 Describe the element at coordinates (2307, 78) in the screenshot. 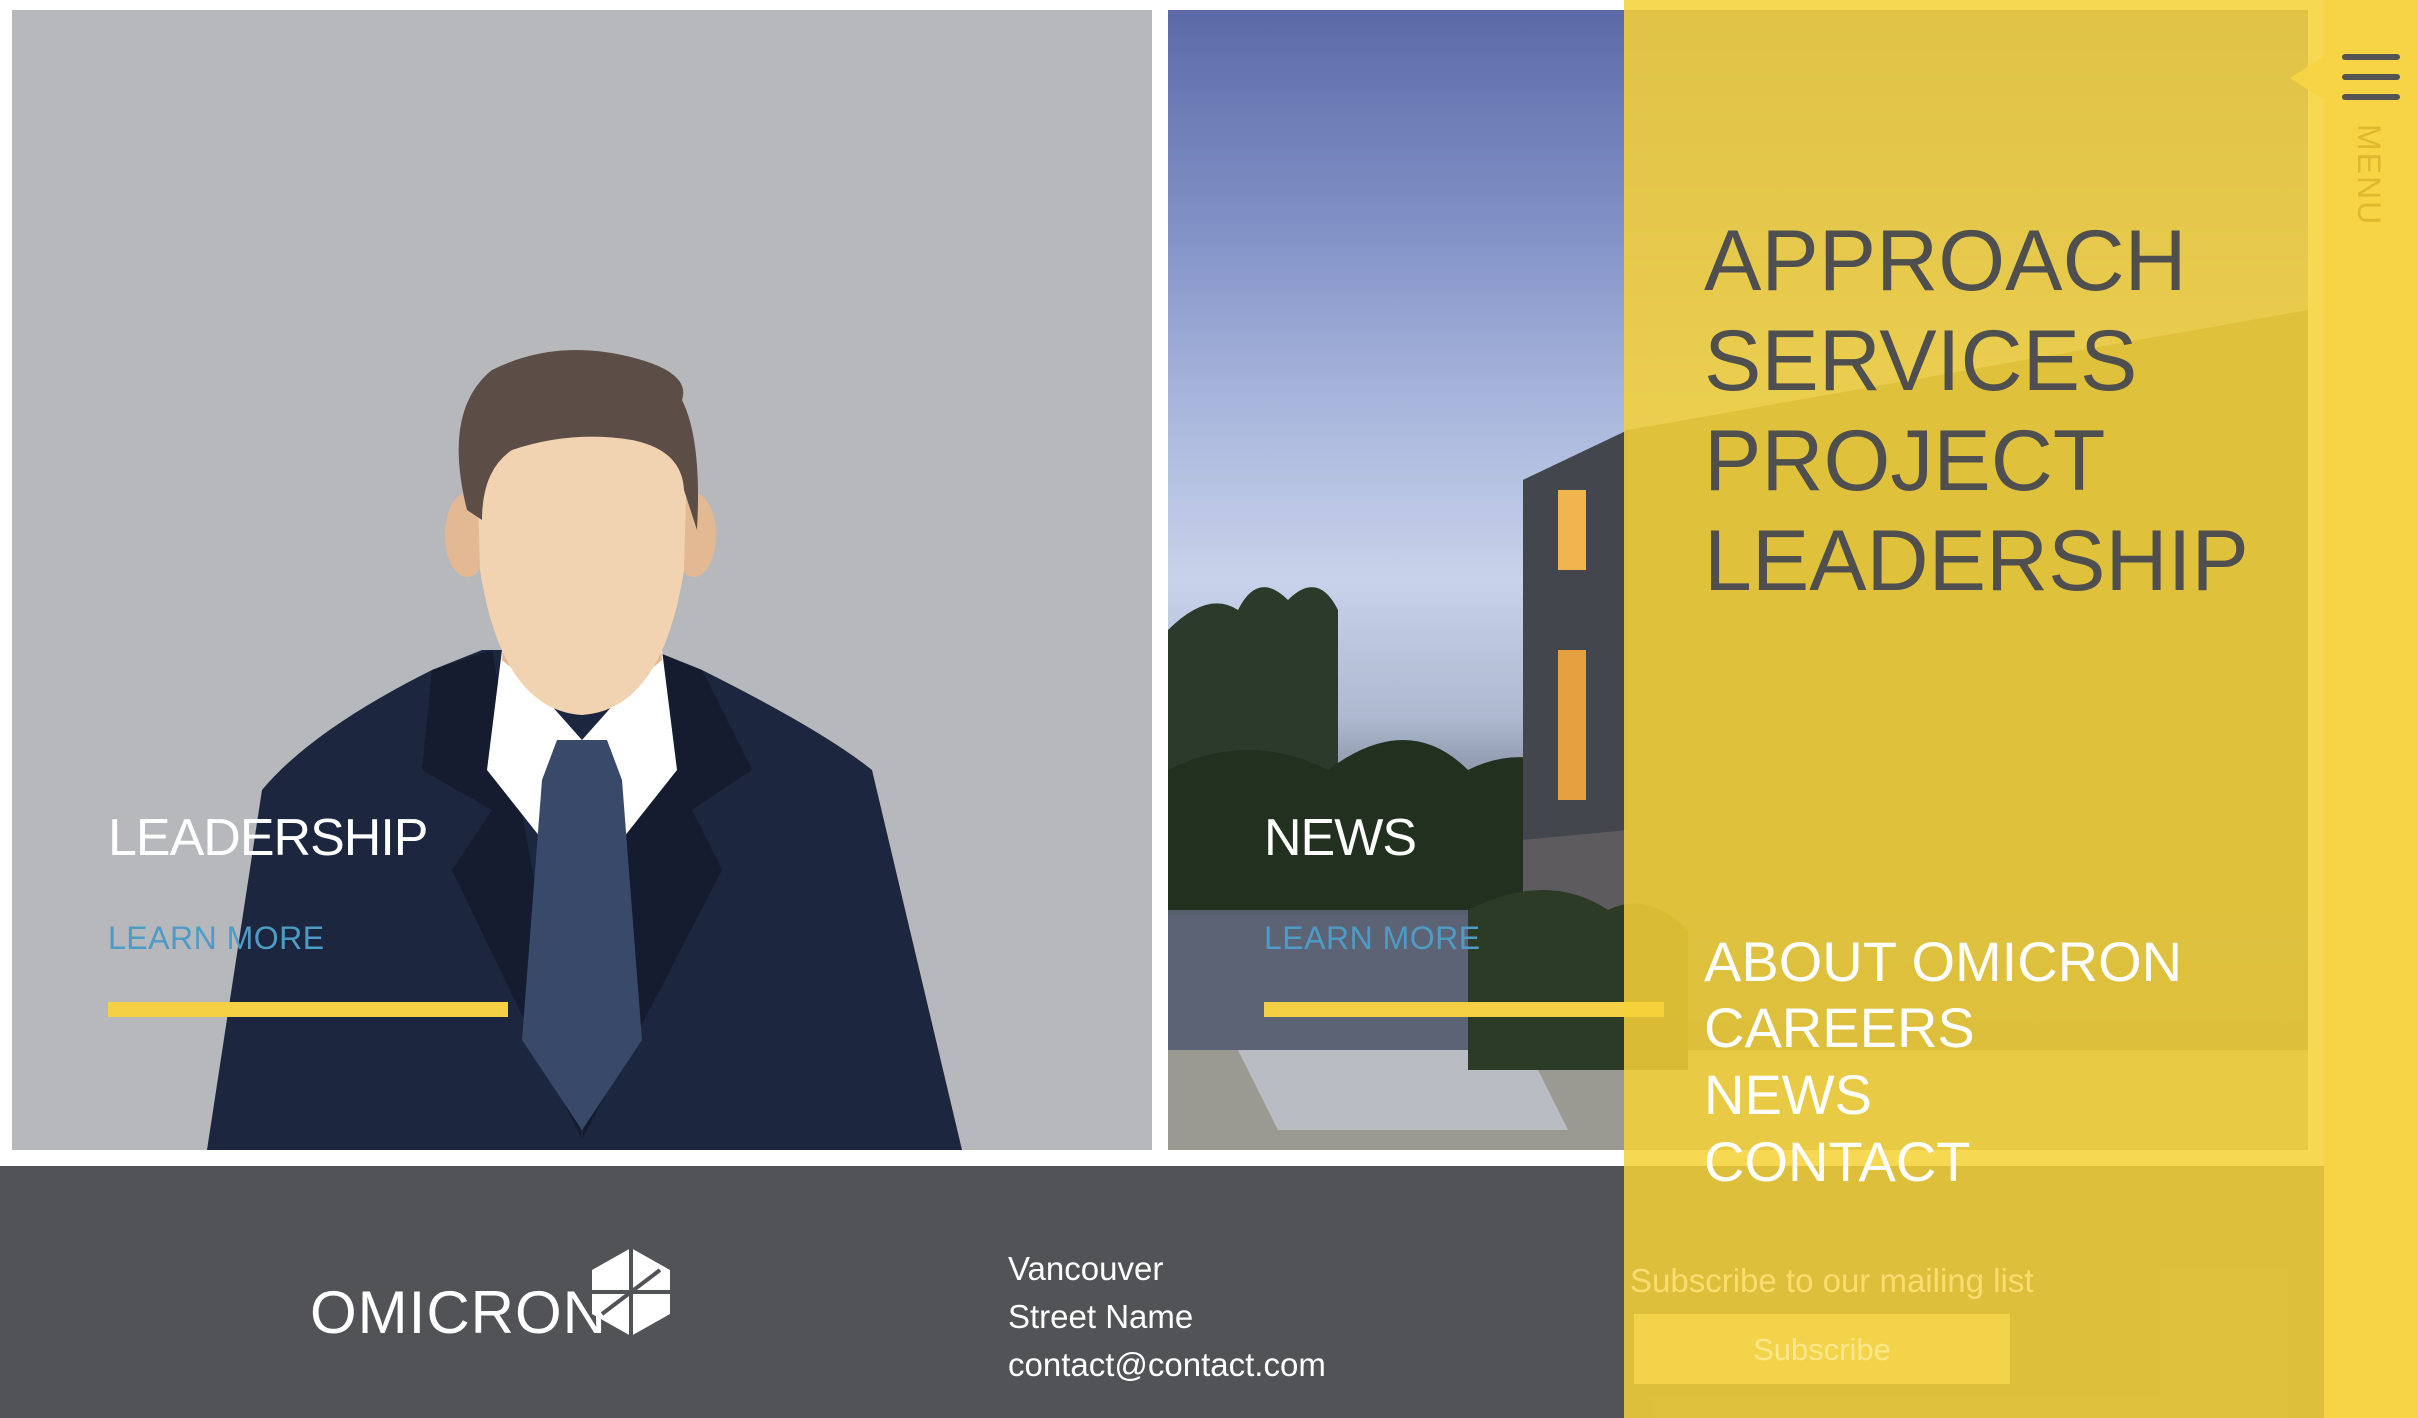

I see `menu-notch` at that location.